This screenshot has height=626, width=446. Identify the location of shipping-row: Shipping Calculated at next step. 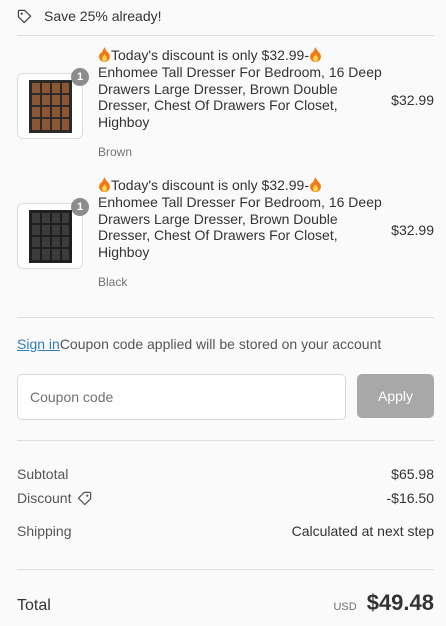
(225, 531).